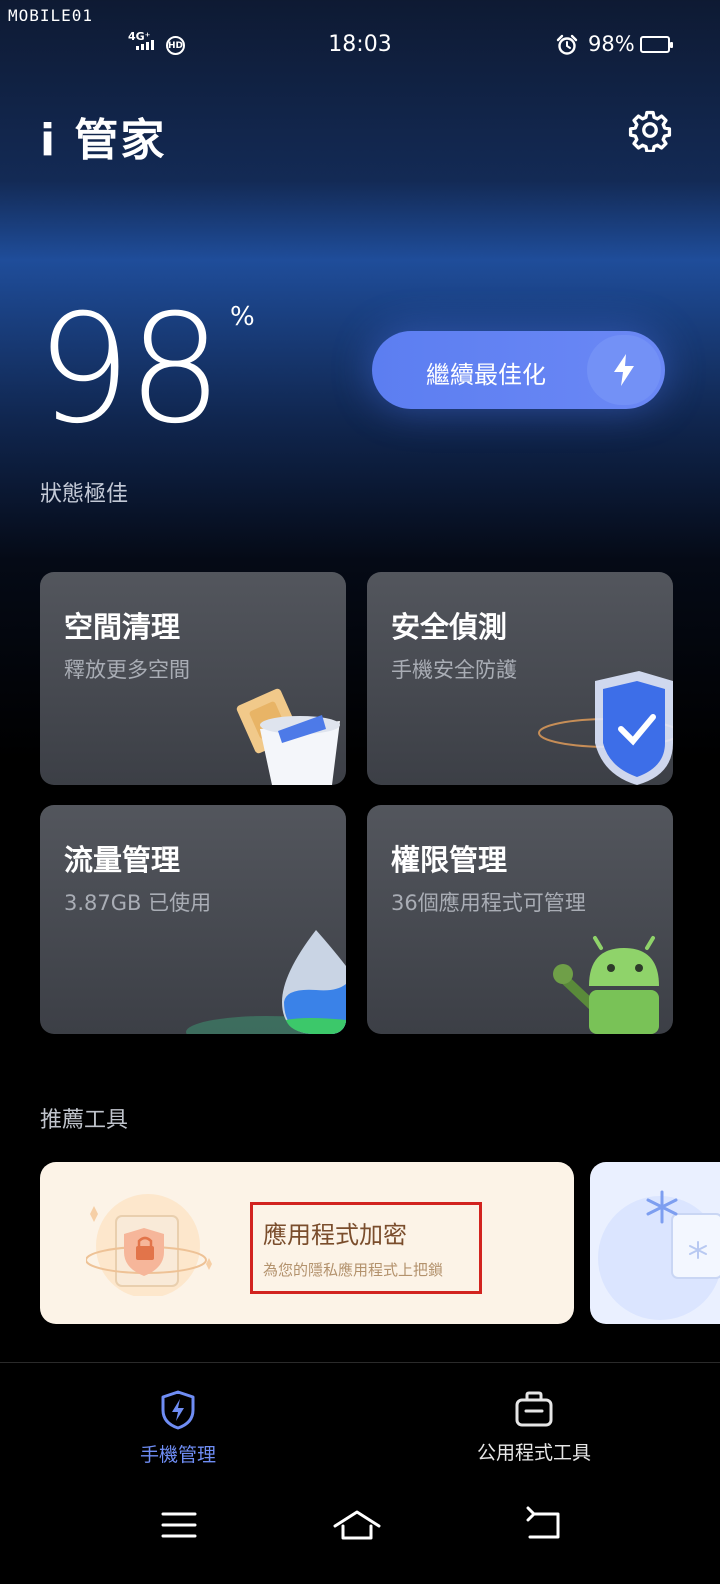 This screenshot has height=1584, width=720. I want to click on card-subtitle: 釋放更多空間, so click(127, 670).